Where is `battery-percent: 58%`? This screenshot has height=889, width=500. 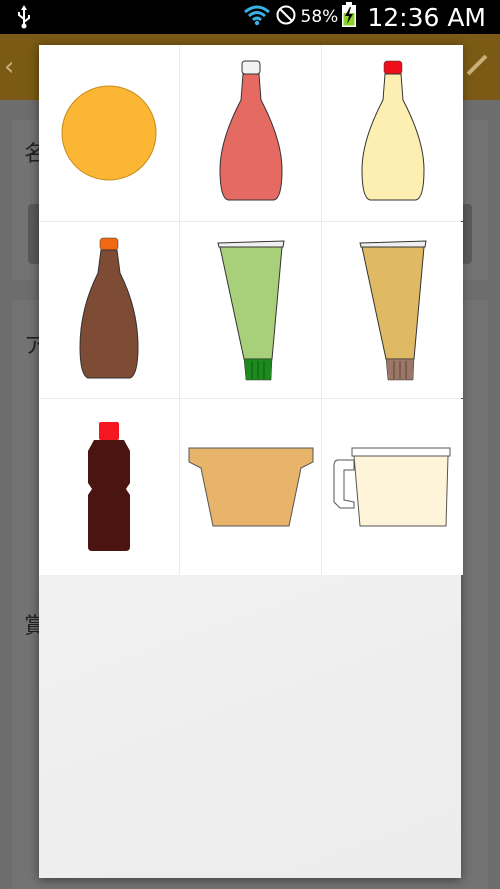 battery-percent: 58% is located at coordinates (319, 17).